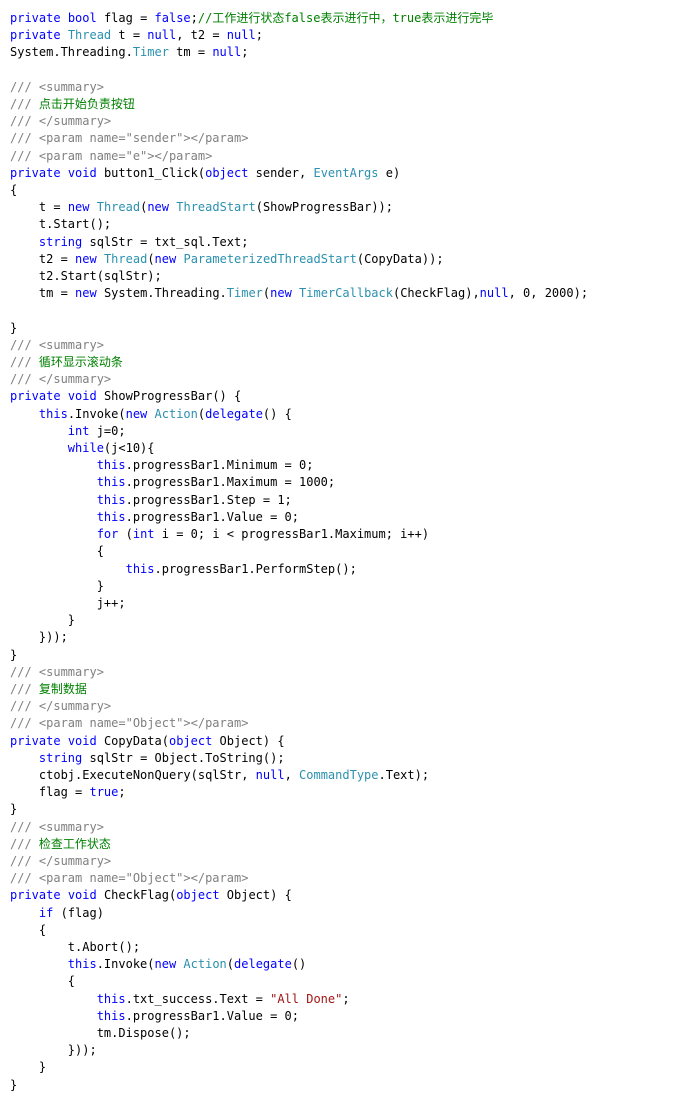  Describe the element at coordinates (404, 774) in the screenshot. I see `code-token-plain: .Text);` at that location.